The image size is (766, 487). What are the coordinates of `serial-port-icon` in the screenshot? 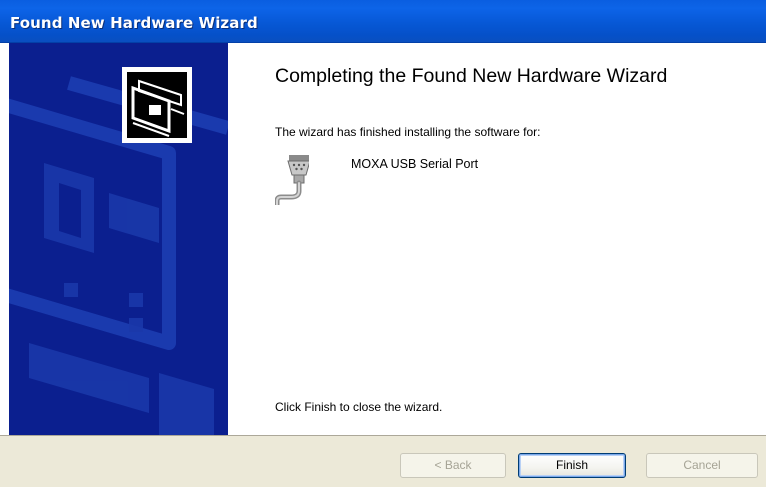 It's located at (292, 180).